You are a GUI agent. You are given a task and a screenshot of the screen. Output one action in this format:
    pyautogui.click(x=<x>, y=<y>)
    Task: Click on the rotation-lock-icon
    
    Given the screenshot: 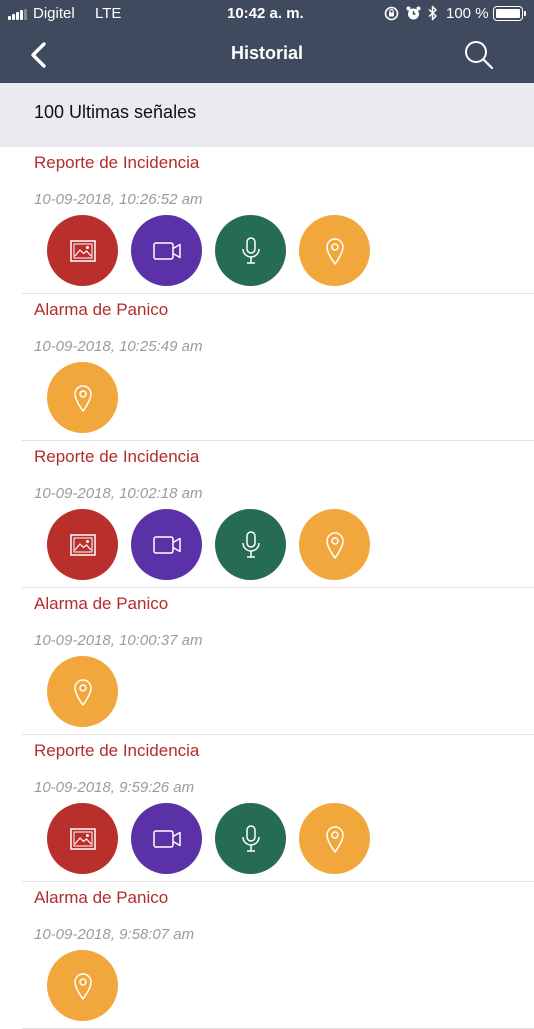 What is the action you would take?
    pyautogui.click(x=391, y=13)
    